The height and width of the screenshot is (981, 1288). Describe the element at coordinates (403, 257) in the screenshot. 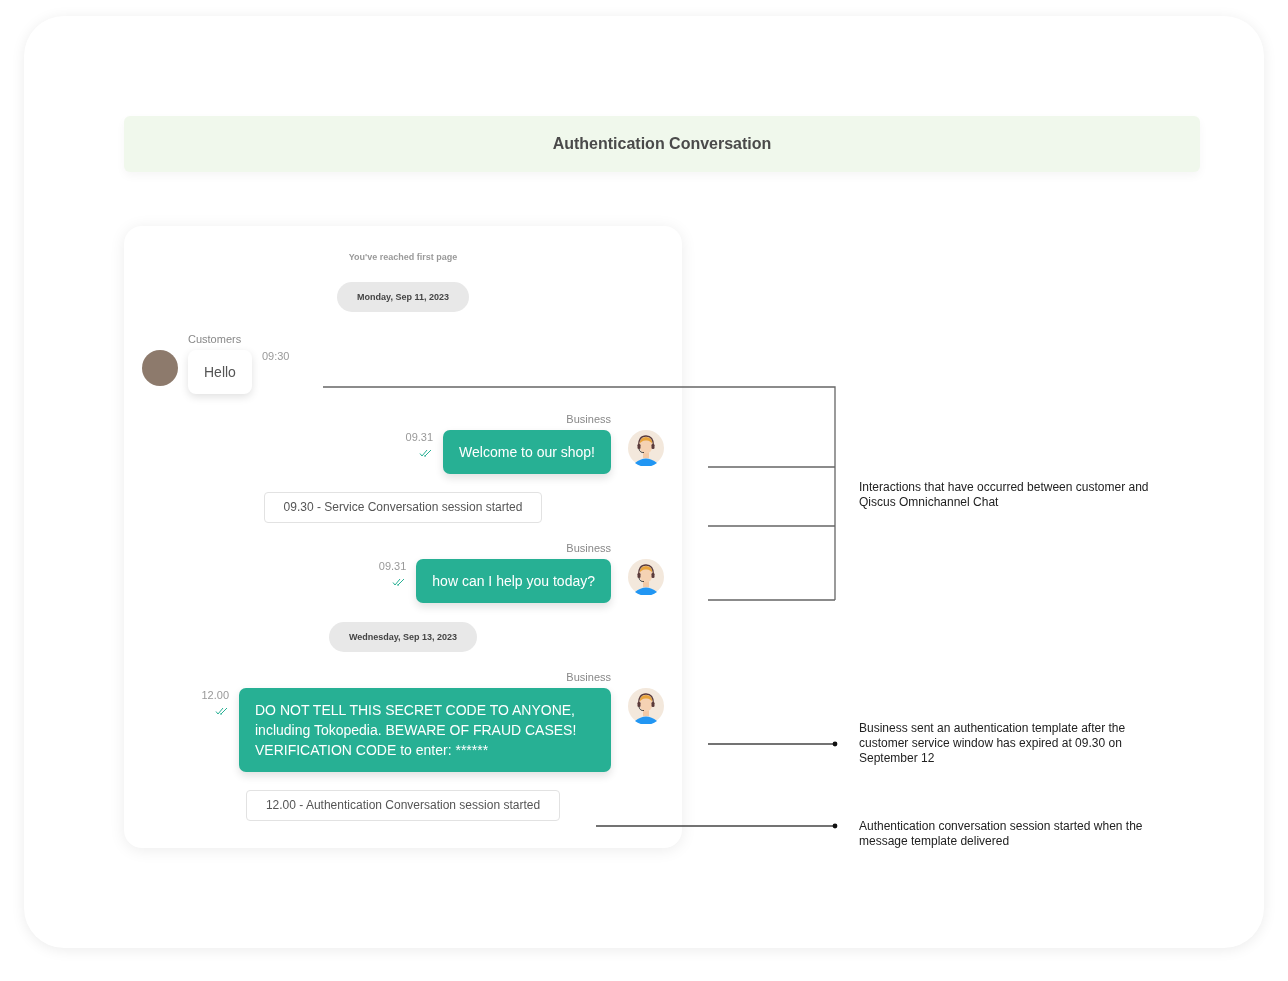

I see `first-page-note: You've reached first page` at that location.